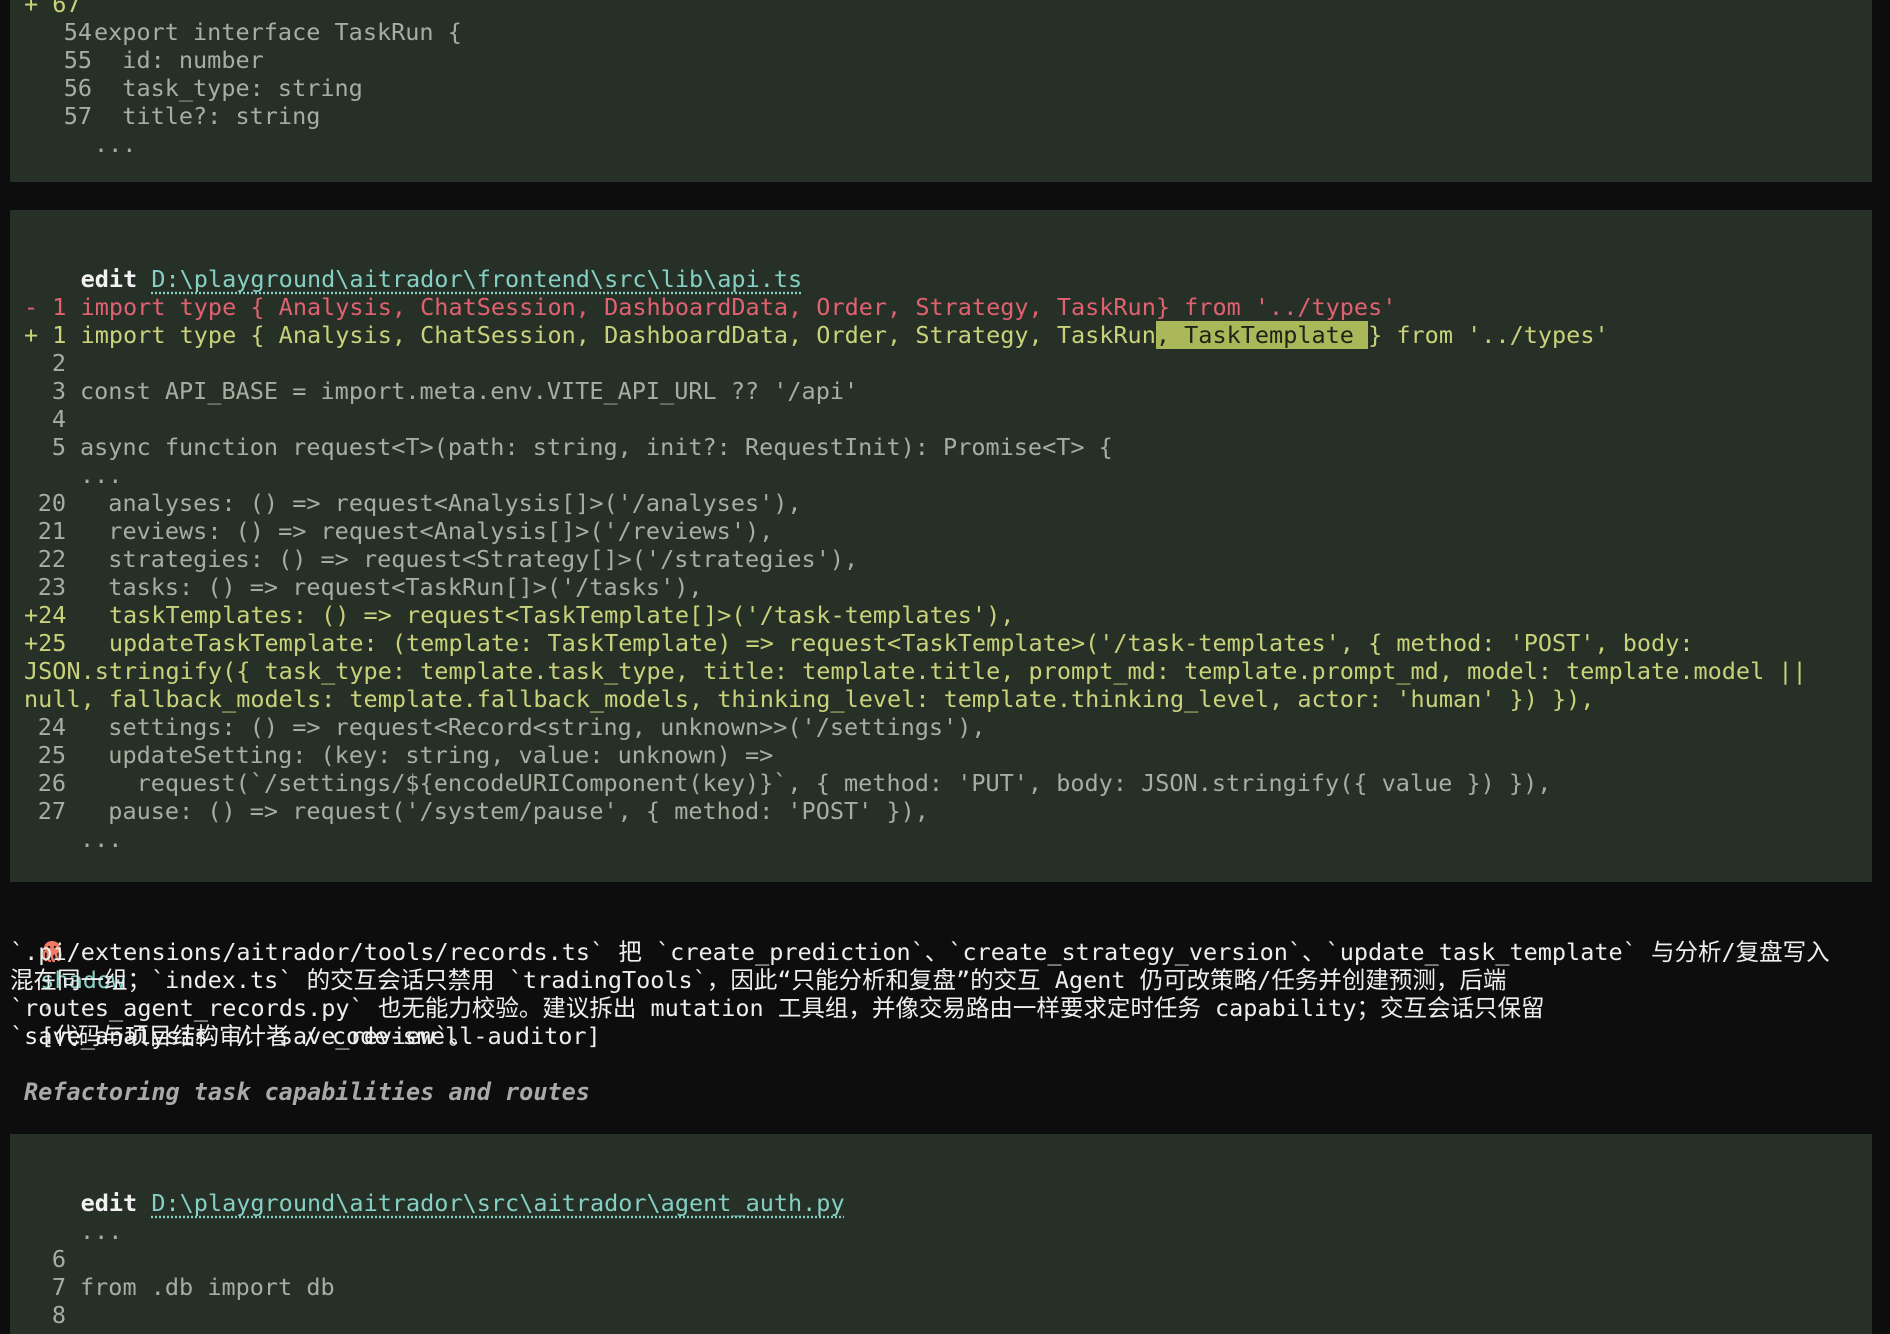  Describe the element at coordinates (58, 1259) in the screenshot. I see `line-number: 6` at that location.